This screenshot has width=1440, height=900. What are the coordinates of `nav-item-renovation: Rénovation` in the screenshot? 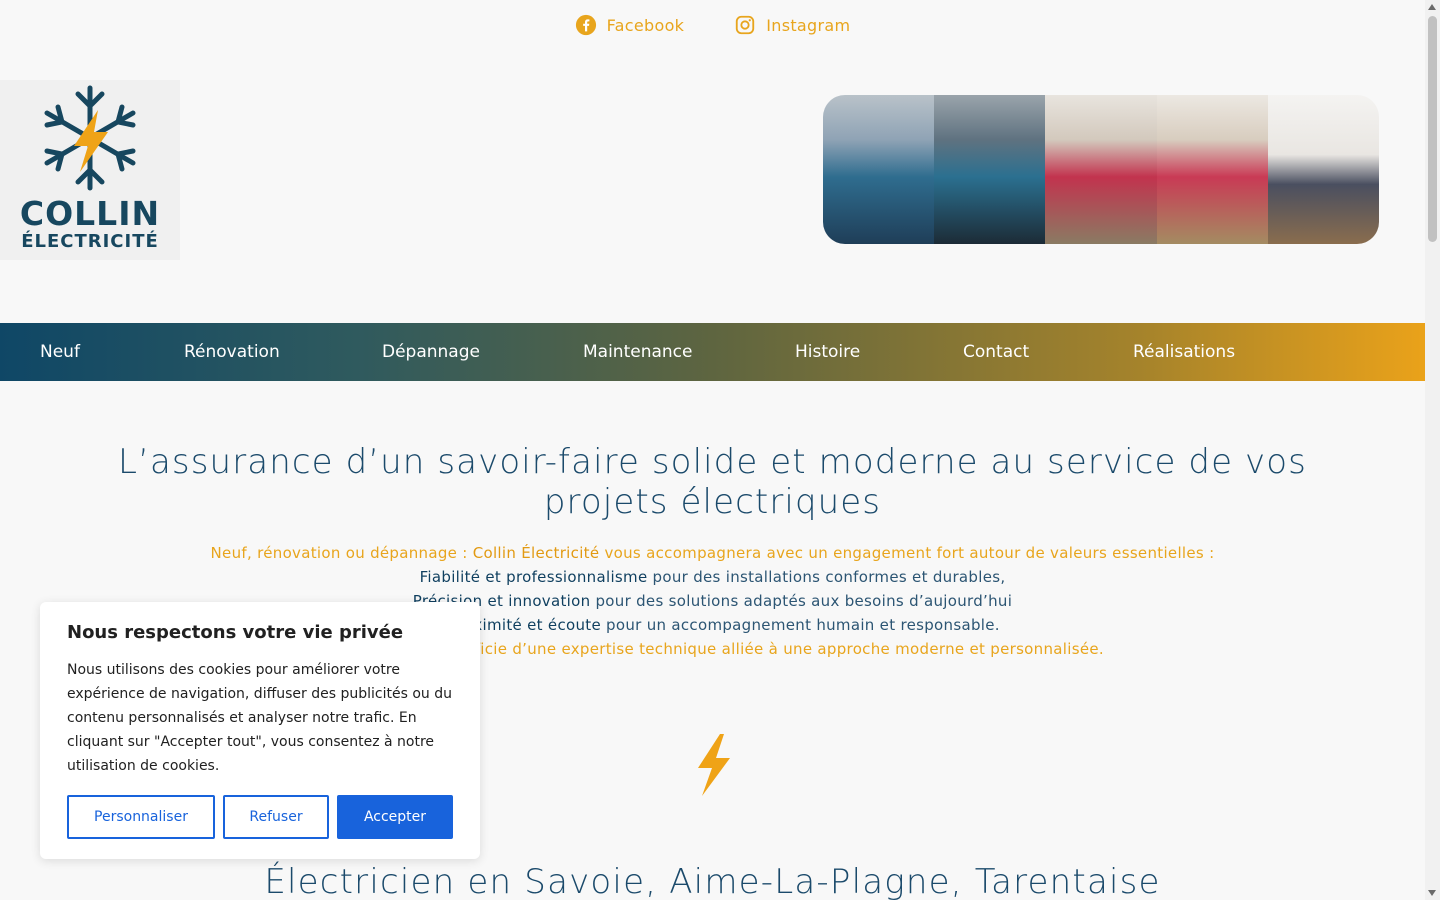 It's located at (232, 352).